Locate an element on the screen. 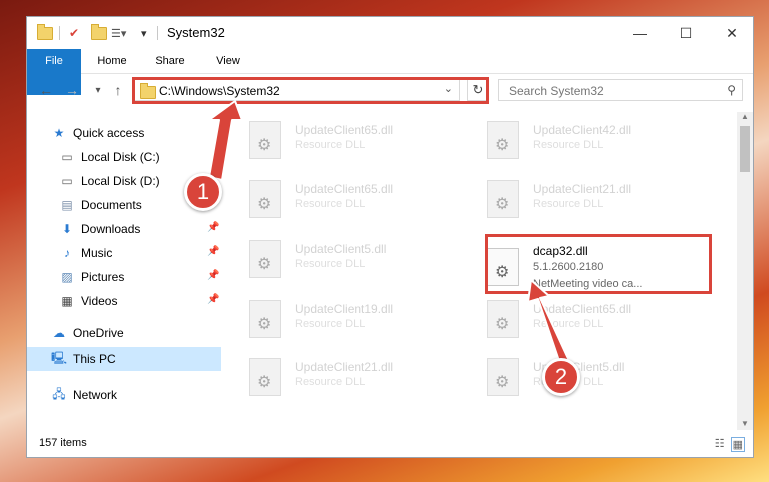 The height and width of the screenshot is (482, 769). step-badge-1: 1 is located at coordinates (203, 192).